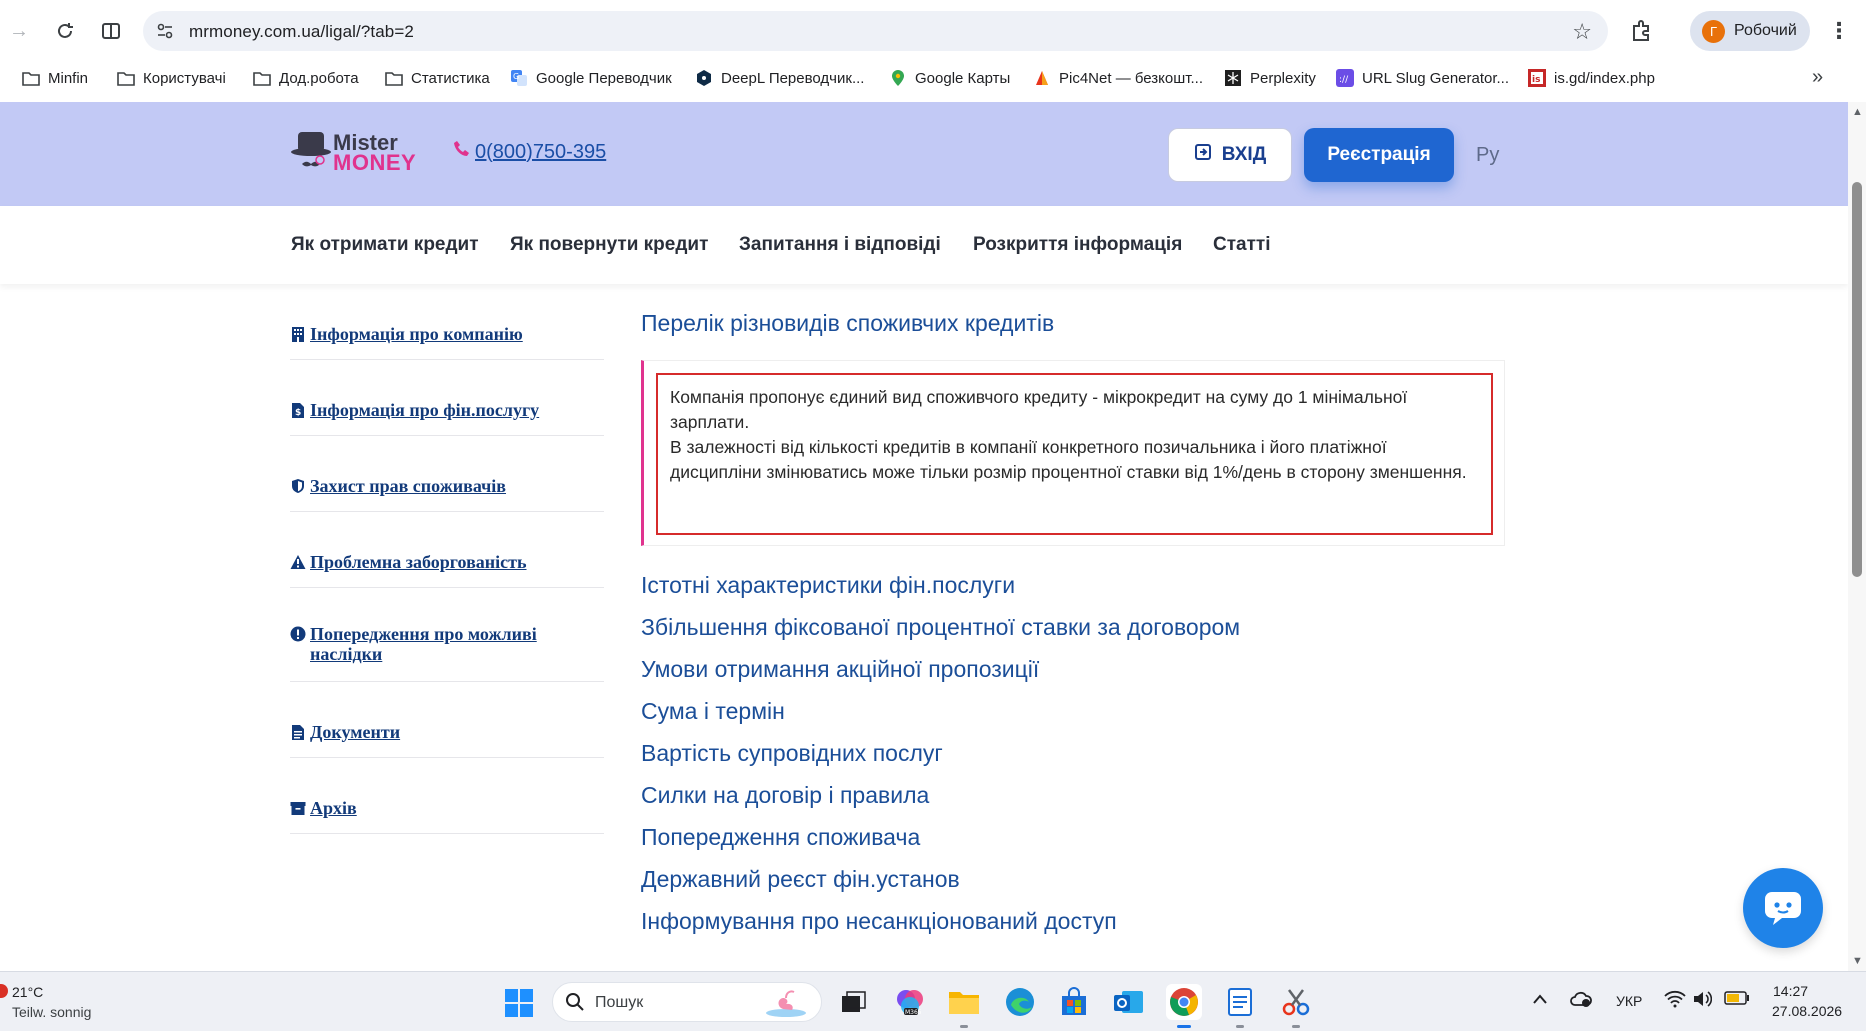 The width and height of the screenshot is (1866, 1031). Describe the element at coordinates (447, 796) in the screenshot. I see `sidebar-item-archive: Архів` at that location.